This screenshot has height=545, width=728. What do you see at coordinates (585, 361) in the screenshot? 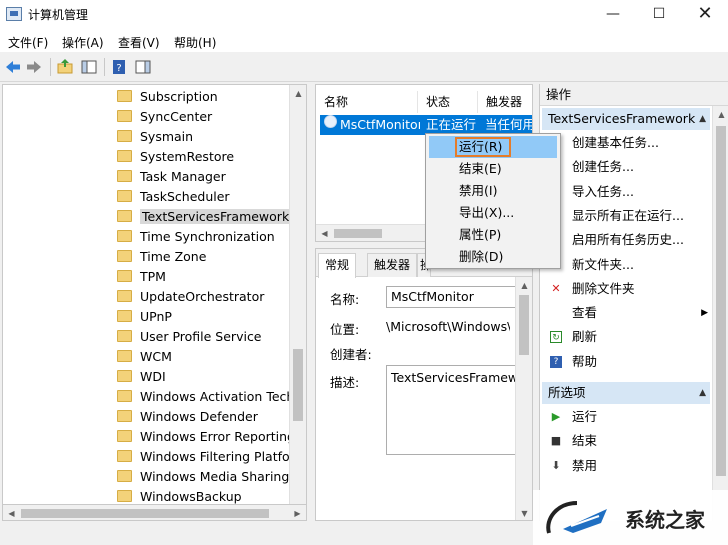
I see `action-item-label: 帮助` at bounding box center [585, 361].